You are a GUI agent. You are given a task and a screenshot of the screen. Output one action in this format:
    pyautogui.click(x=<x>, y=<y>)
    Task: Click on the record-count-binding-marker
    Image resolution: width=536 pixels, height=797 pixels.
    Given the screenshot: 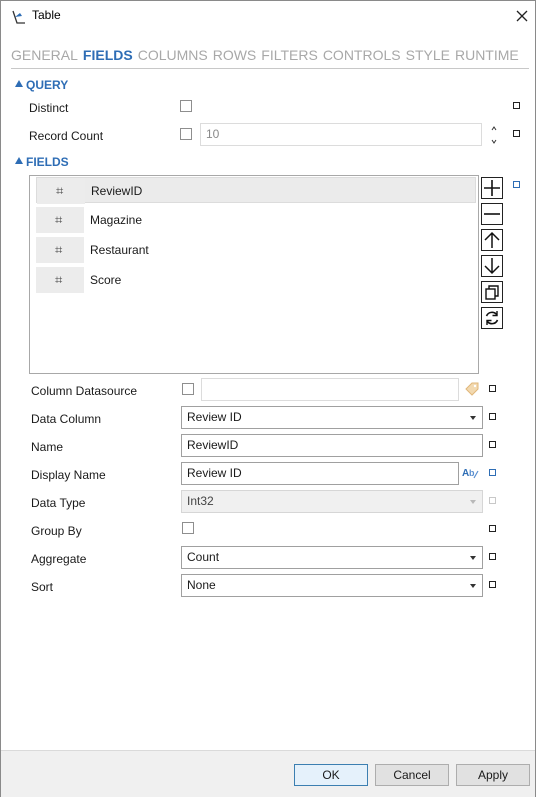 What is the action you would take?
    pyautogui.click(x=516, y=133)
    